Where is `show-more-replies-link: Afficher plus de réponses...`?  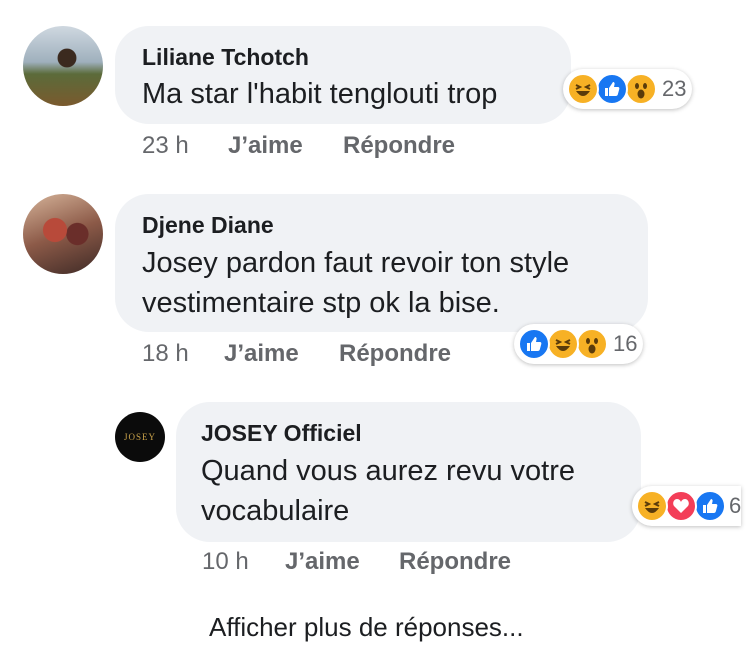 show-more-replies-link: Afficher plus de réponses... is located at coordinates (366, 627).